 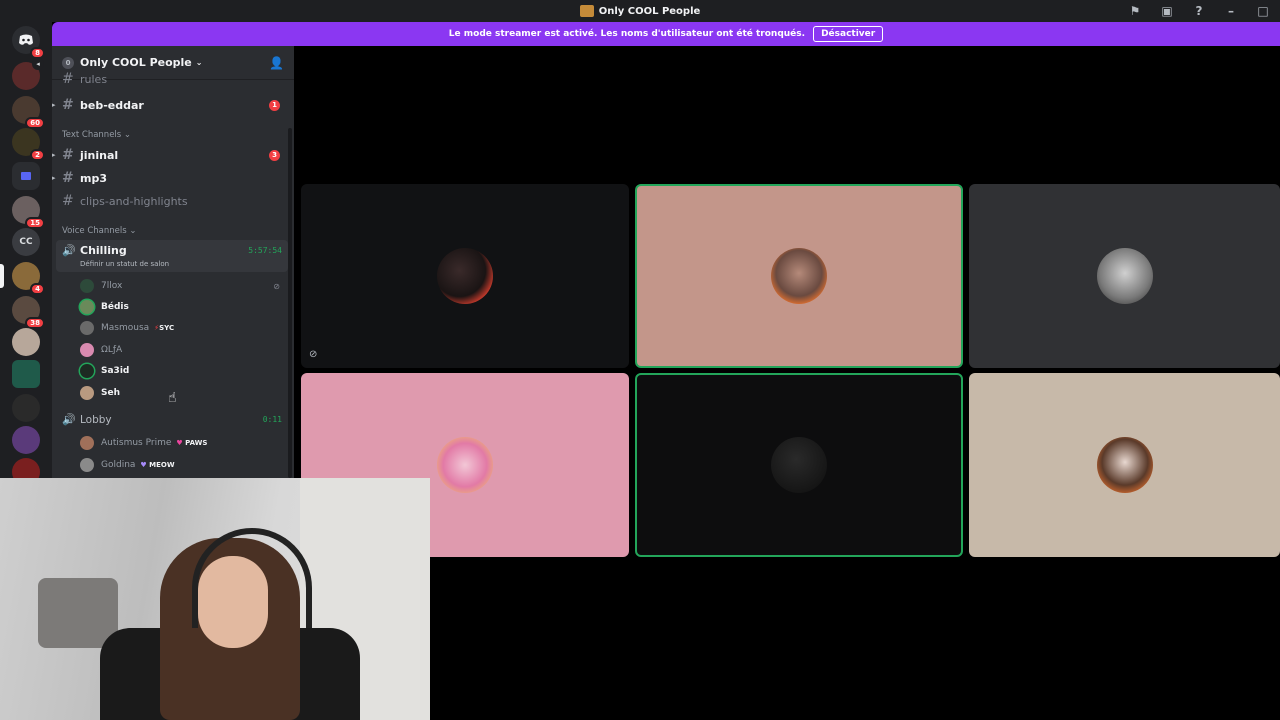 What do you see at coordinates (99, 155) in the screenshot?
I see `channel-name: jininal` at bounding box center [99, 155].